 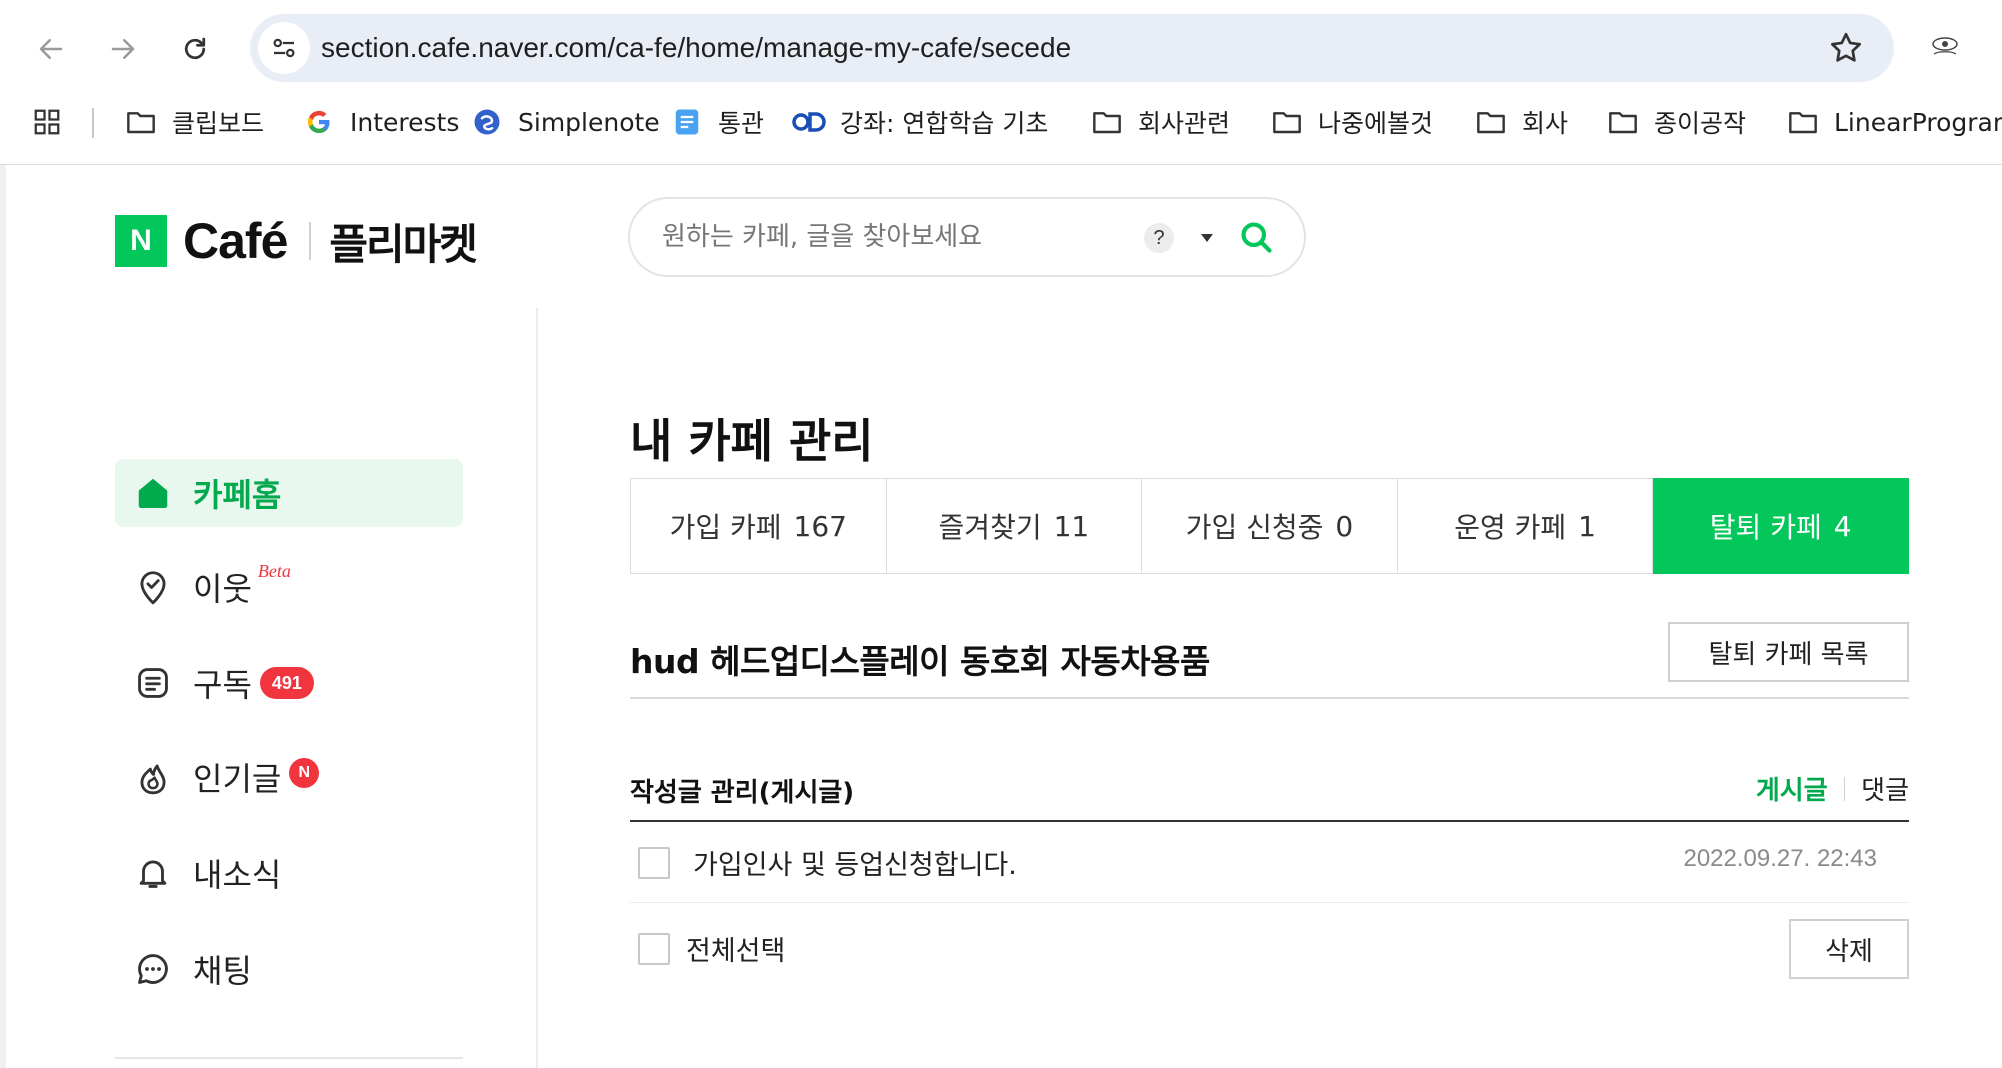 I want to click on sidebar-item-my-news: 내소식, so click(x=289, y=873).